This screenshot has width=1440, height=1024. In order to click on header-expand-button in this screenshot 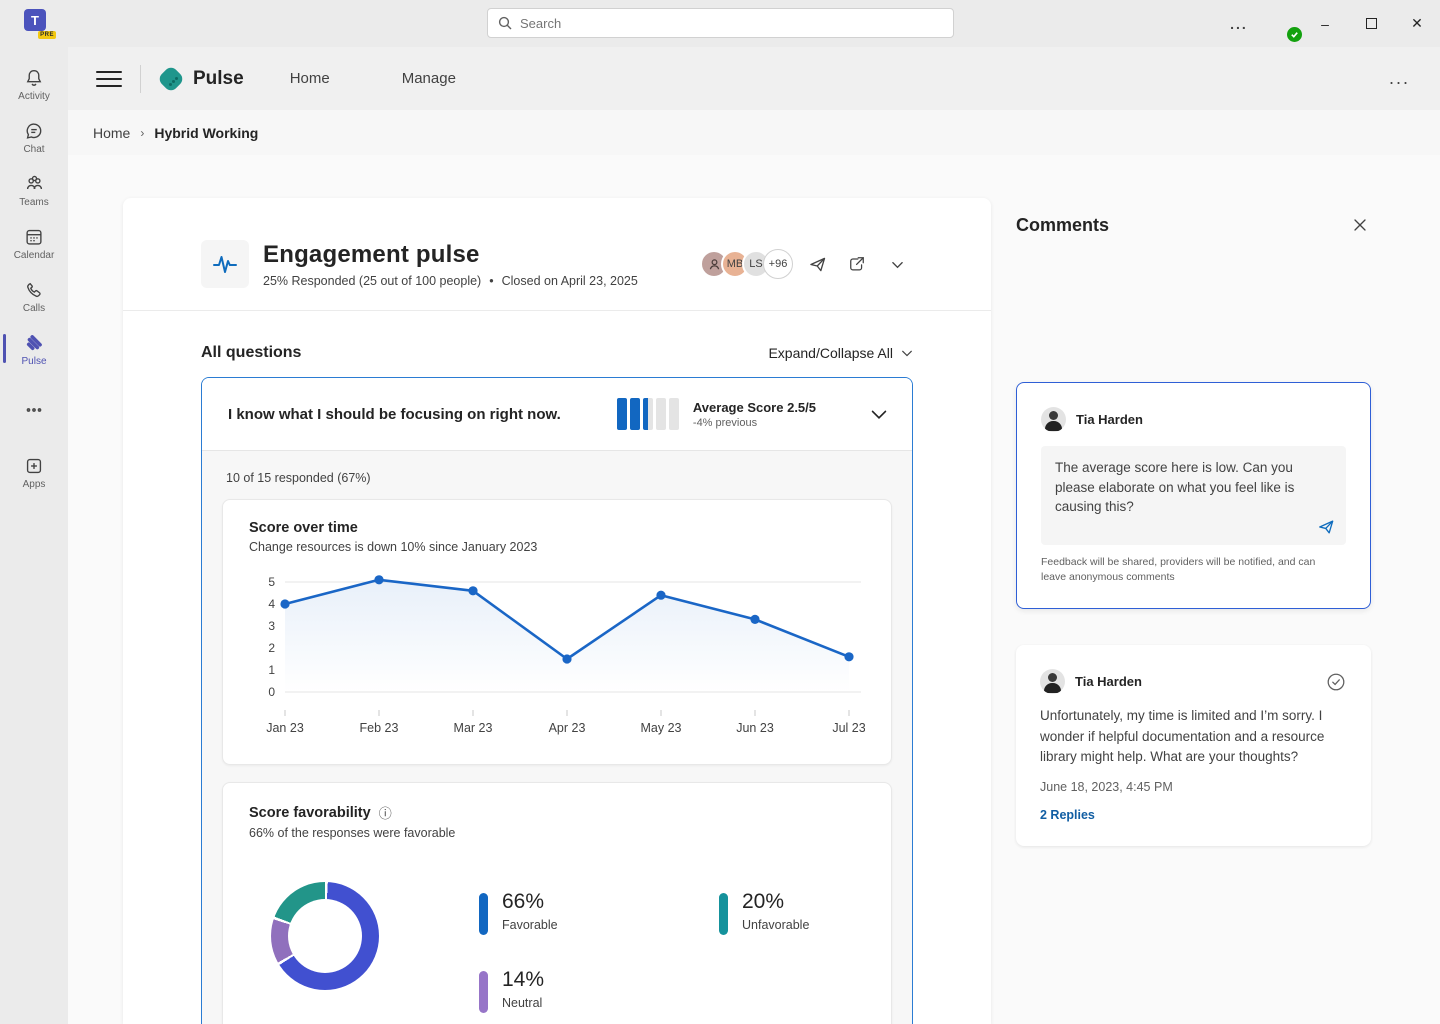, I will do `click(897, 264)`.